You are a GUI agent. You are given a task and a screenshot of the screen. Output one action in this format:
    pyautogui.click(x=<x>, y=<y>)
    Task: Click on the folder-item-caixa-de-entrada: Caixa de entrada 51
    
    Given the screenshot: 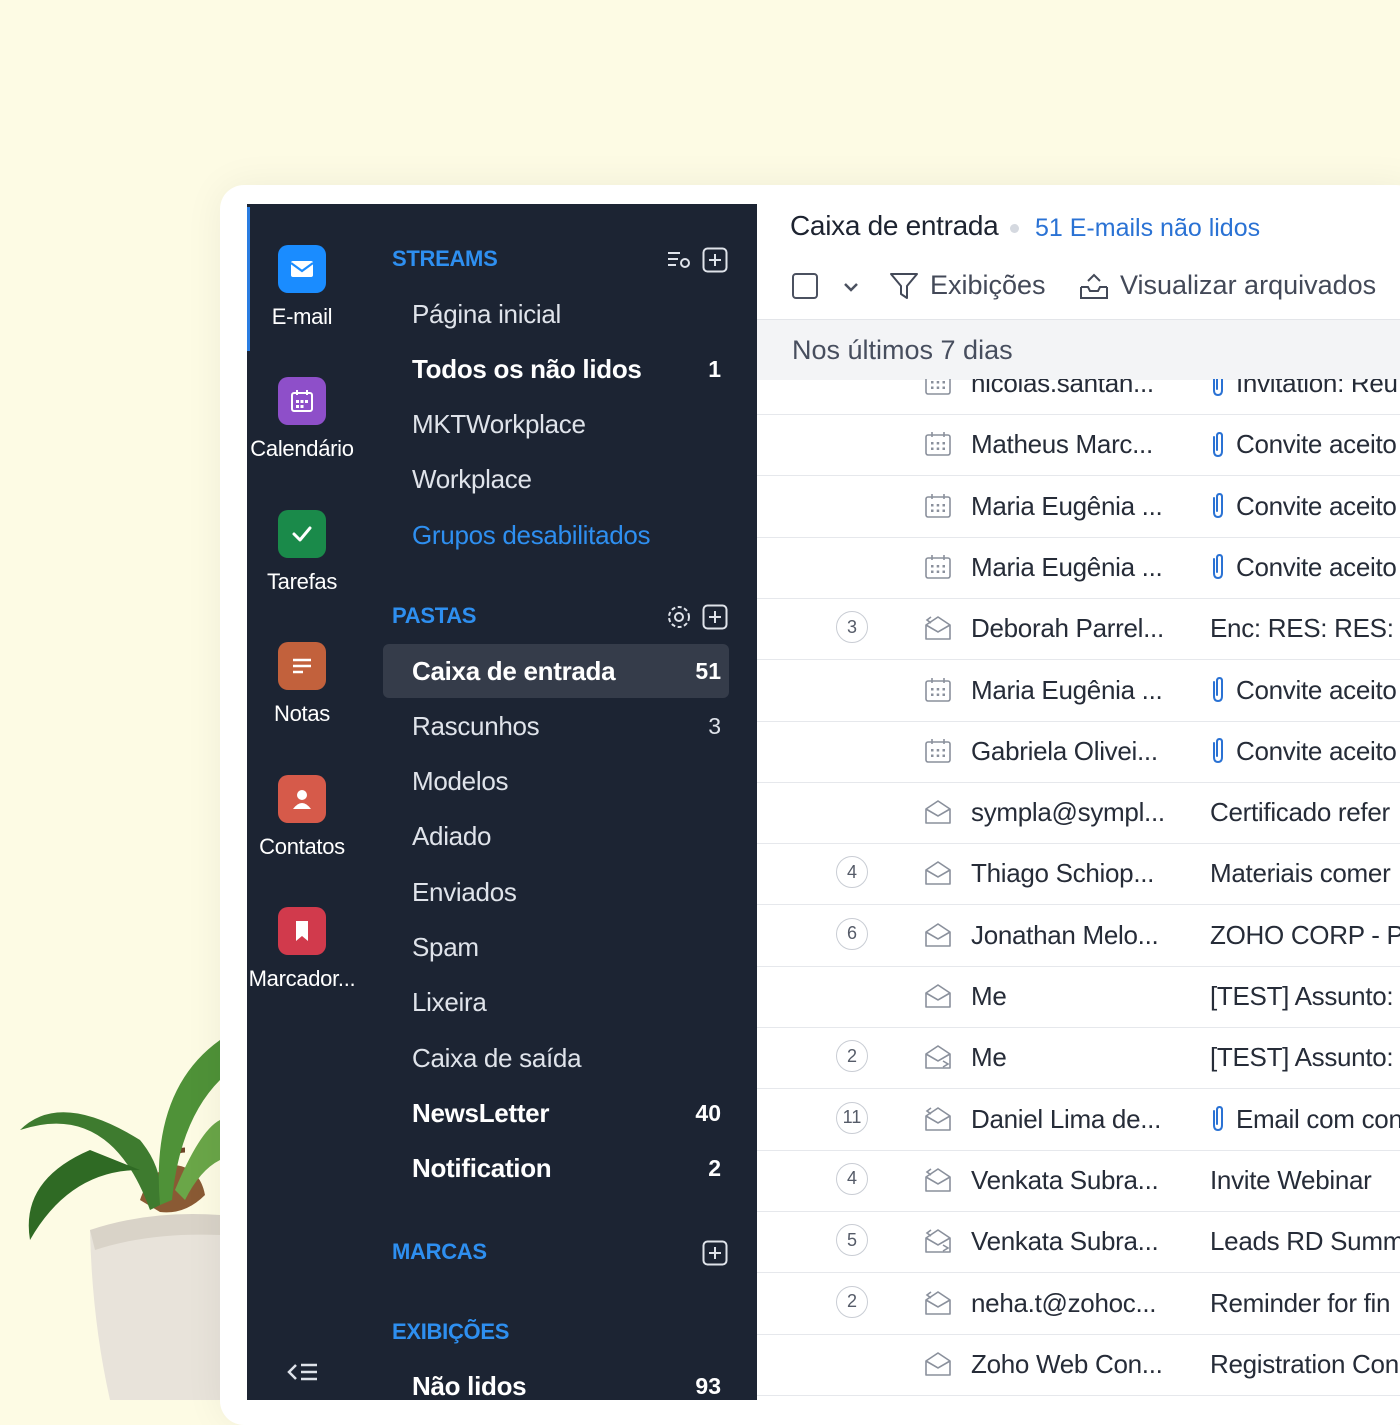 What is the action you would take?
    pyautogui.click(x=556, y=671)
    